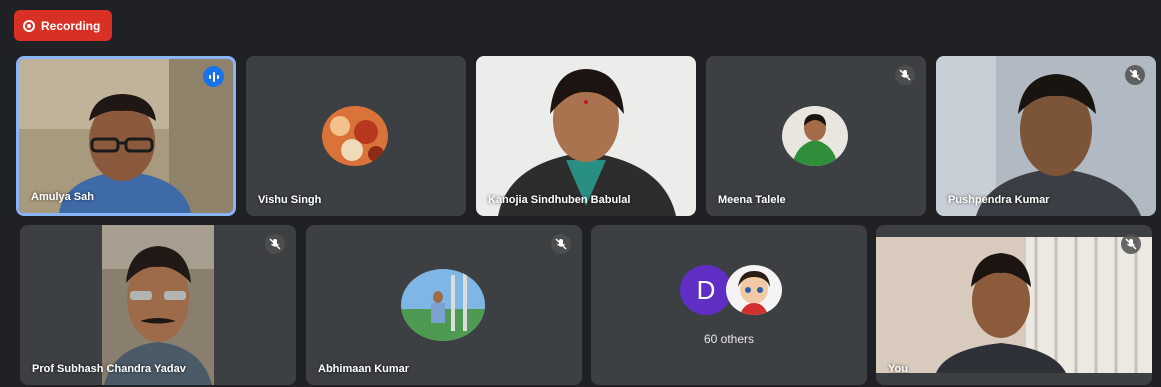 Image resolution: width=1161 pixels, height=387 pixels. I want to click on participant-name: Pushpendra Kumar, so click(999, 200).